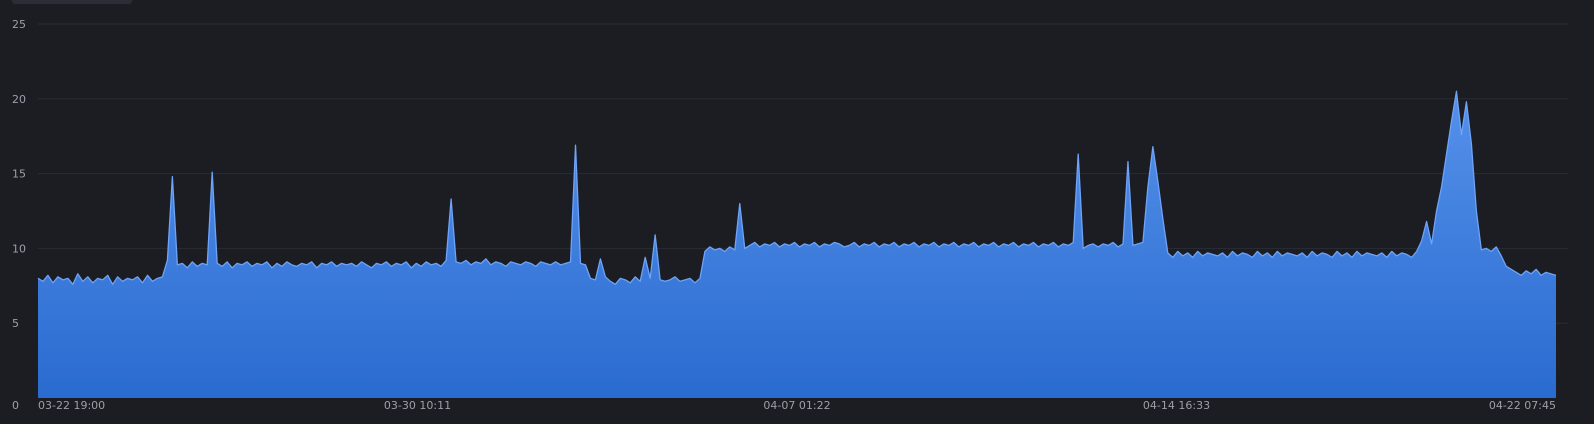 The height and width of the screenshot is (424, 1594). Describe the element at coordinates (19, 215) in the screenshot. I see `y-axis: 0 5 10 15 20 25` at that location.